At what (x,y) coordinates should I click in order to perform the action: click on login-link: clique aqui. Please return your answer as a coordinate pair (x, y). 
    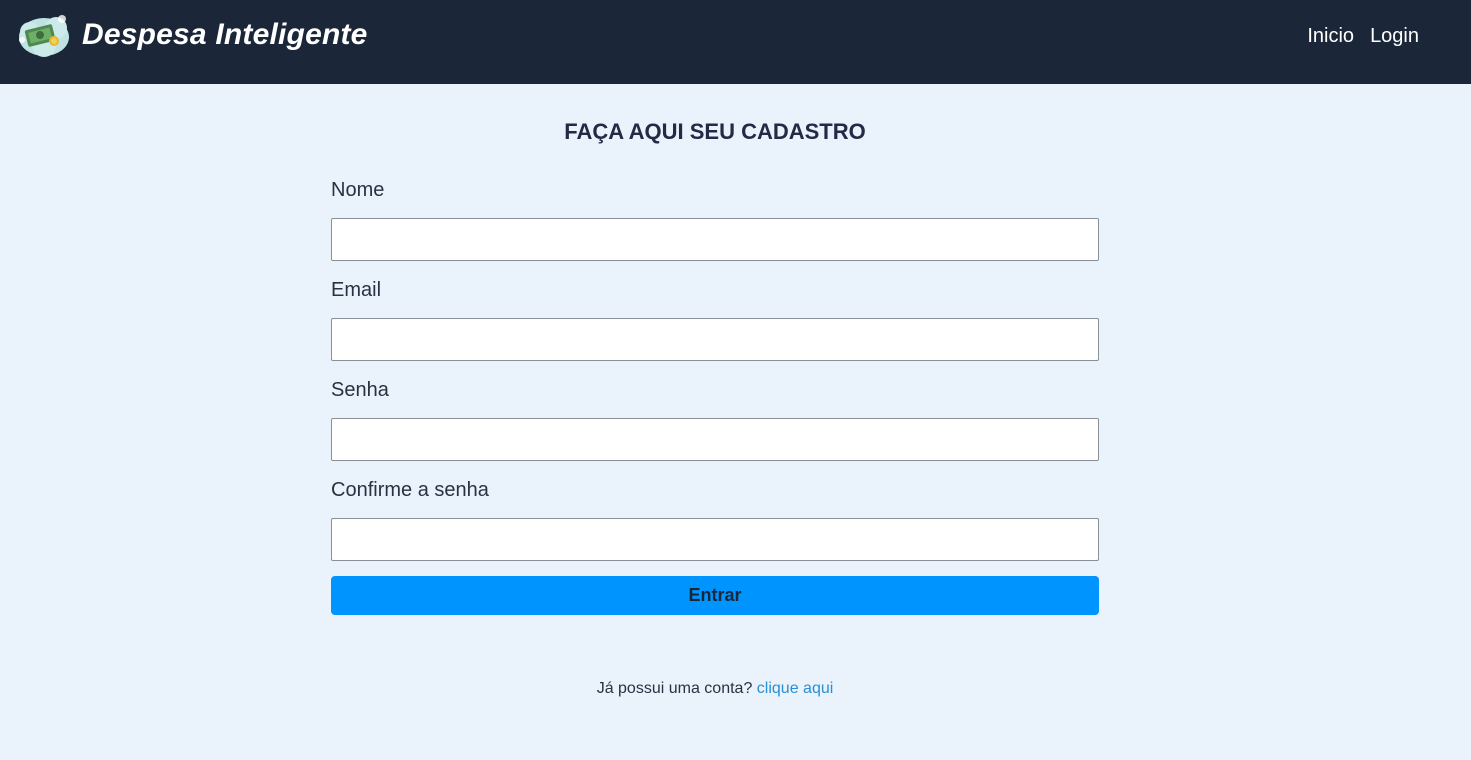
    Looking at the image, I should click on (795, 688).